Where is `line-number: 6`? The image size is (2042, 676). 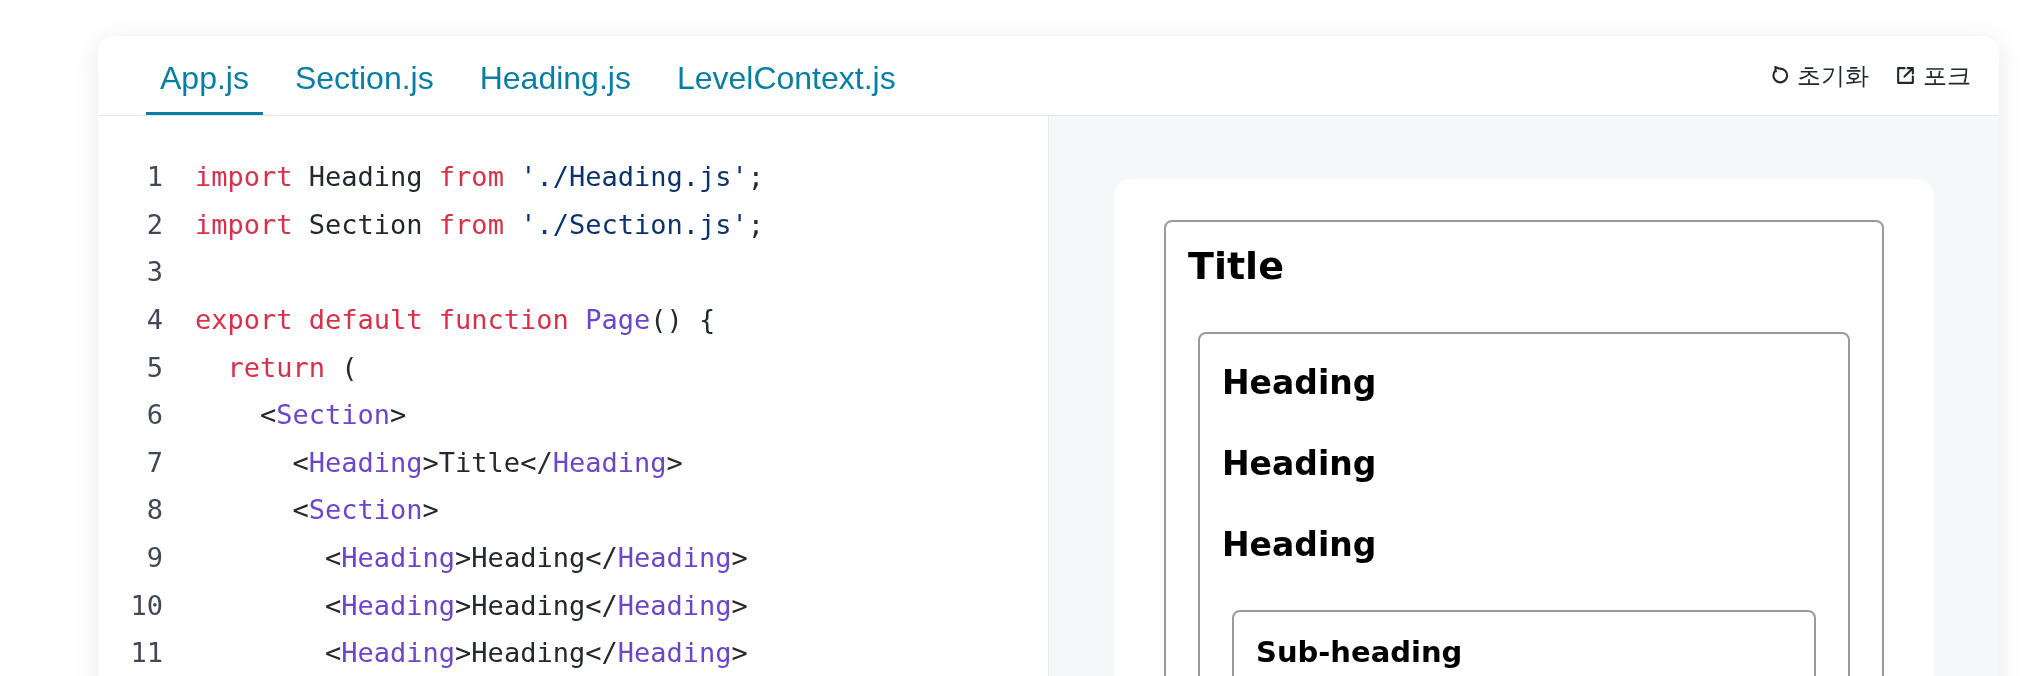
line-number: 6 is located at coordinates (154, 415).